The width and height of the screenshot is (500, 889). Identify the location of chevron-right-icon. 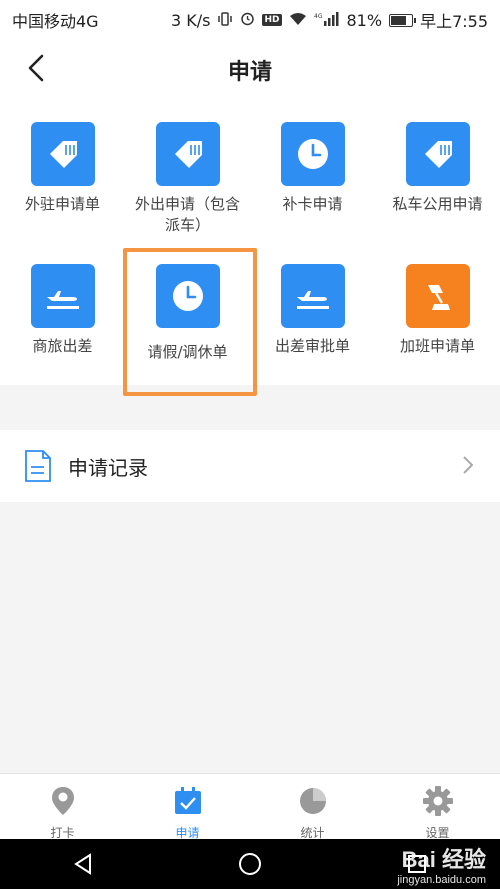
(468, 465).